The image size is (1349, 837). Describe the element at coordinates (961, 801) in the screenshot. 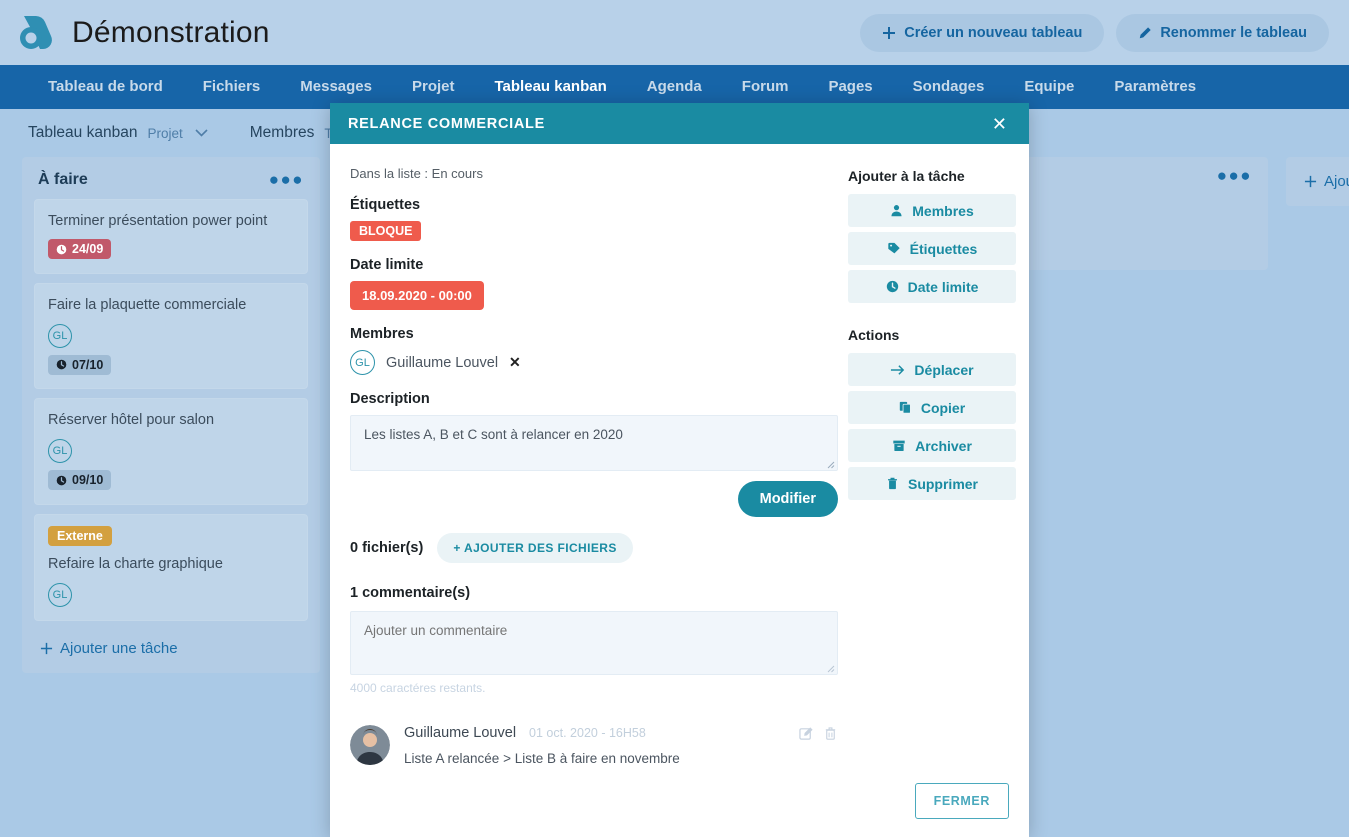

I see `close-modal-button: FERMER` at that location.